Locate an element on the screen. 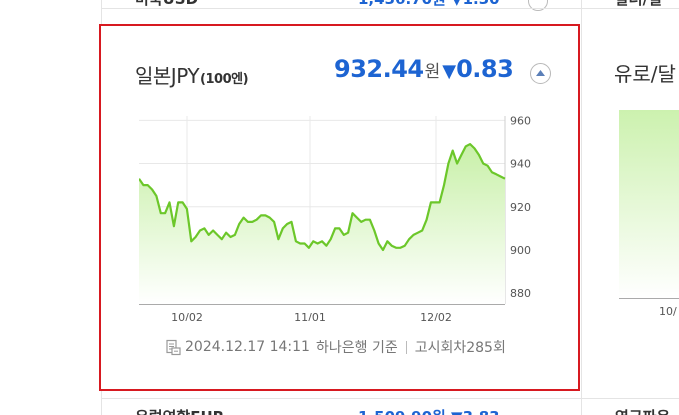 The height and width of the screenshot is (415, 679). rate-change: 0.83 is located at coordinates (485, 69).